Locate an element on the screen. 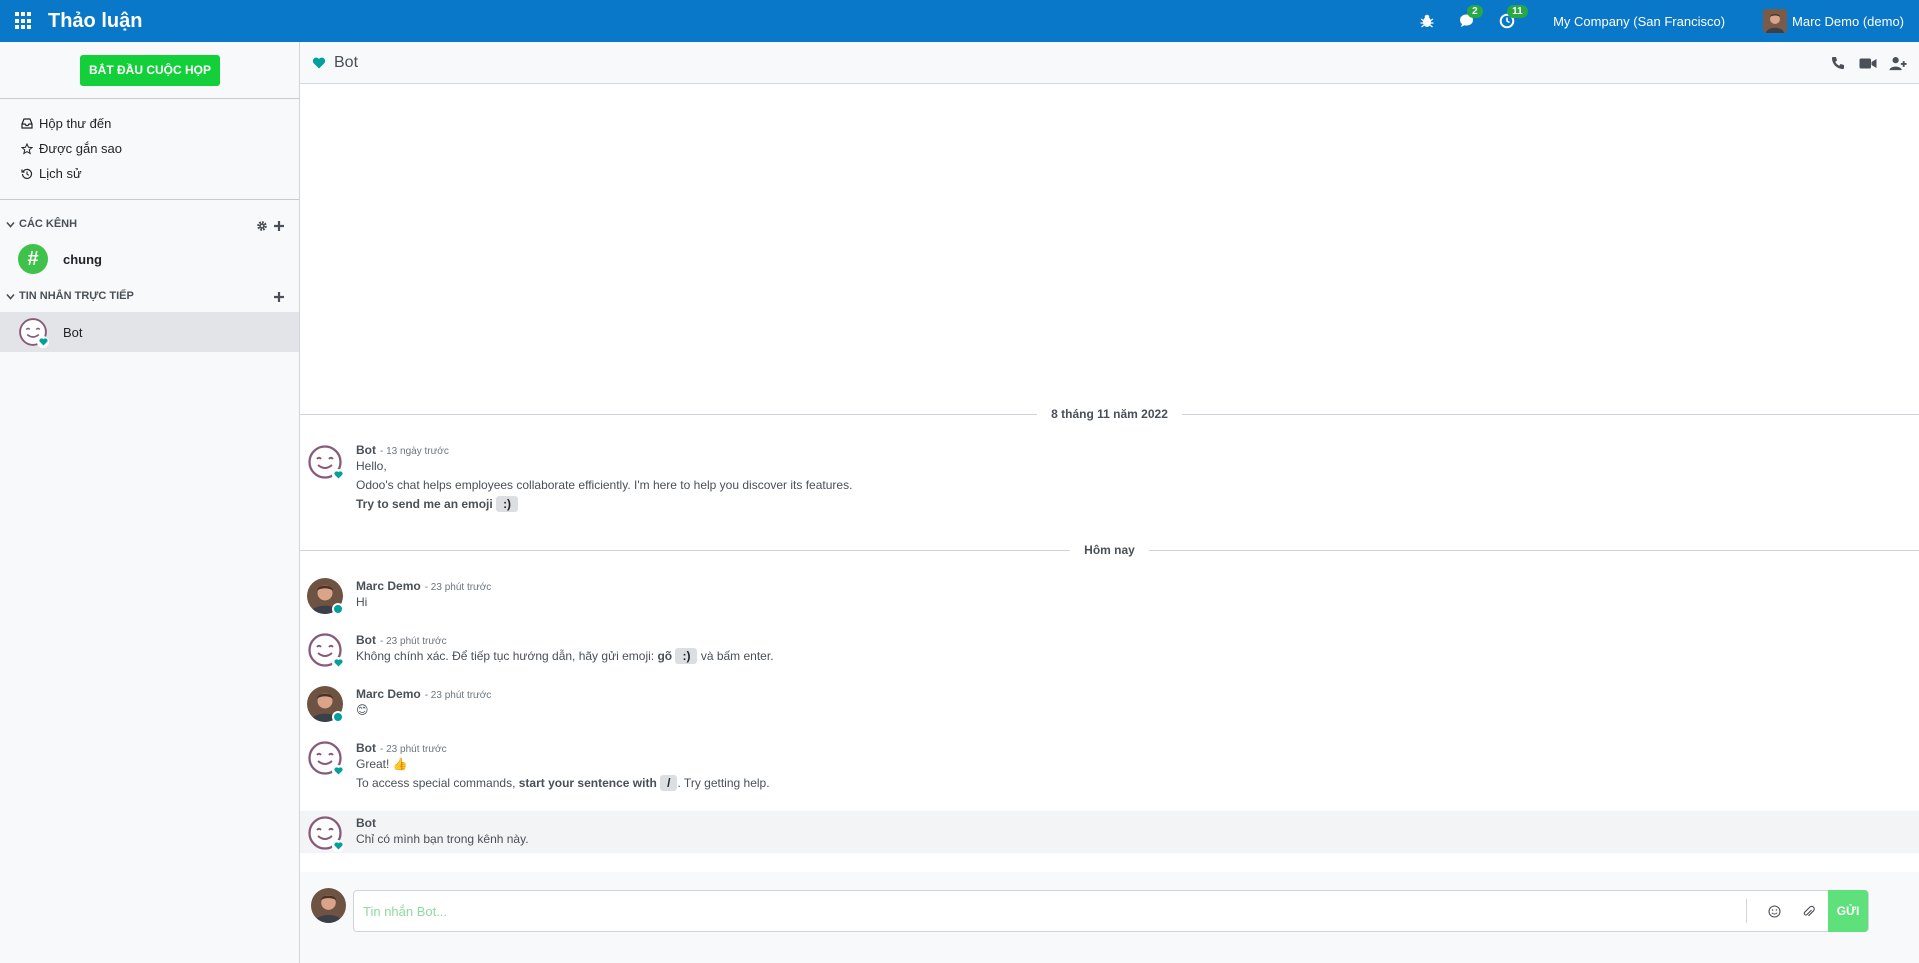 The width and height of the screenshot is (1919, 963). sidebar-item-starred: Được gắn sao is located at coordinates (71, 148).